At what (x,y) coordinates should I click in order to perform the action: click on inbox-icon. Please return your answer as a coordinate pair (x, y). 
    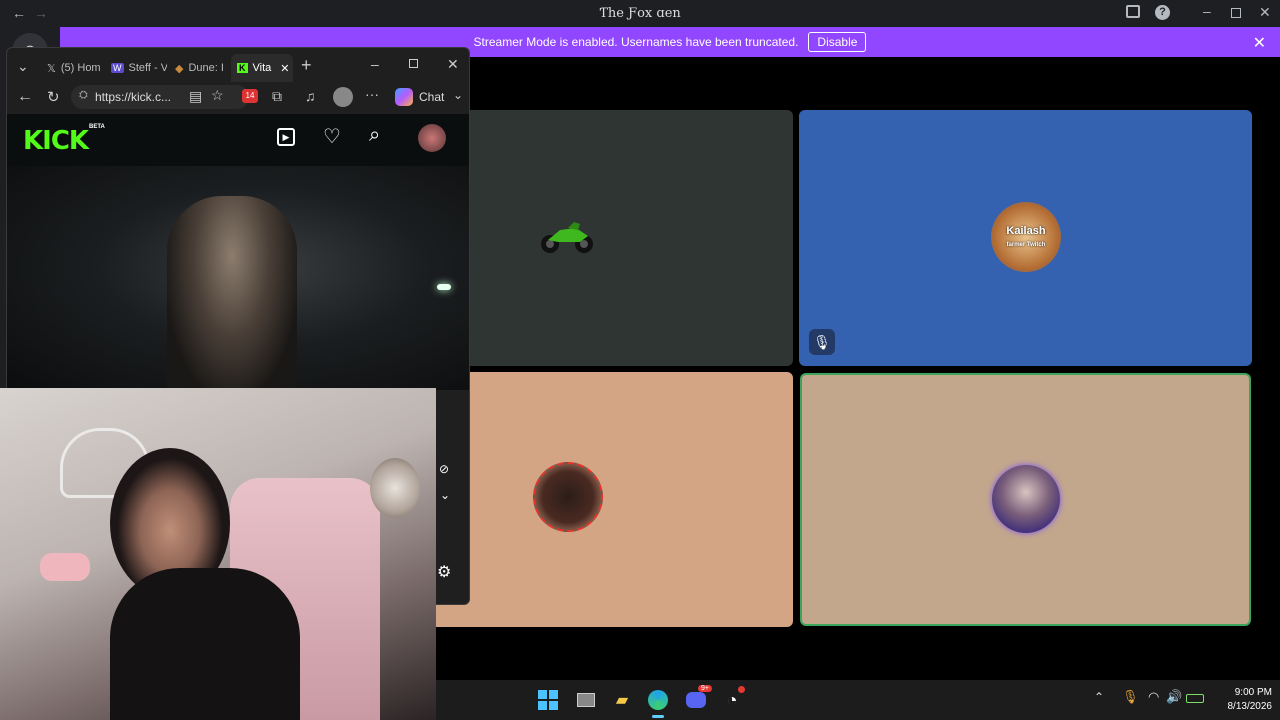
    Looking at the image, I should click on (1133, 11).